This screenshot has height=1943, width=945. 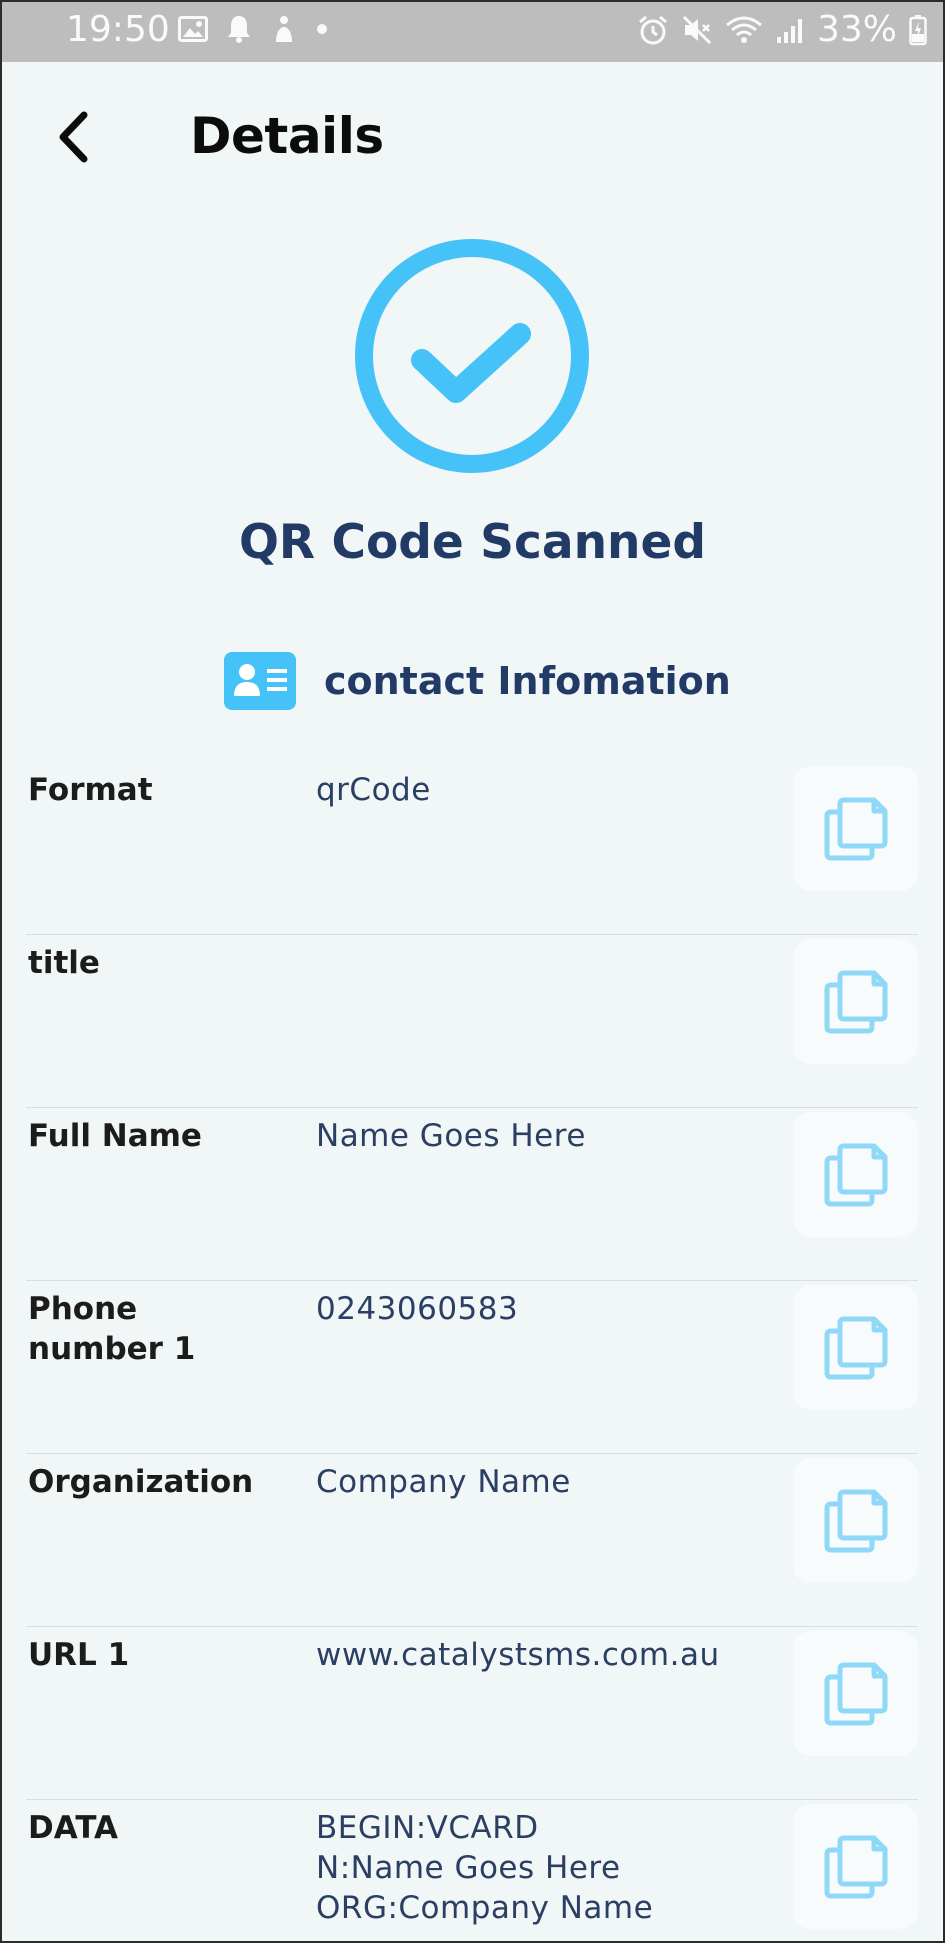 I want to click on detail-row-url: URL 1 www.catalystsms.com.au, so click(x=472, y=1713).